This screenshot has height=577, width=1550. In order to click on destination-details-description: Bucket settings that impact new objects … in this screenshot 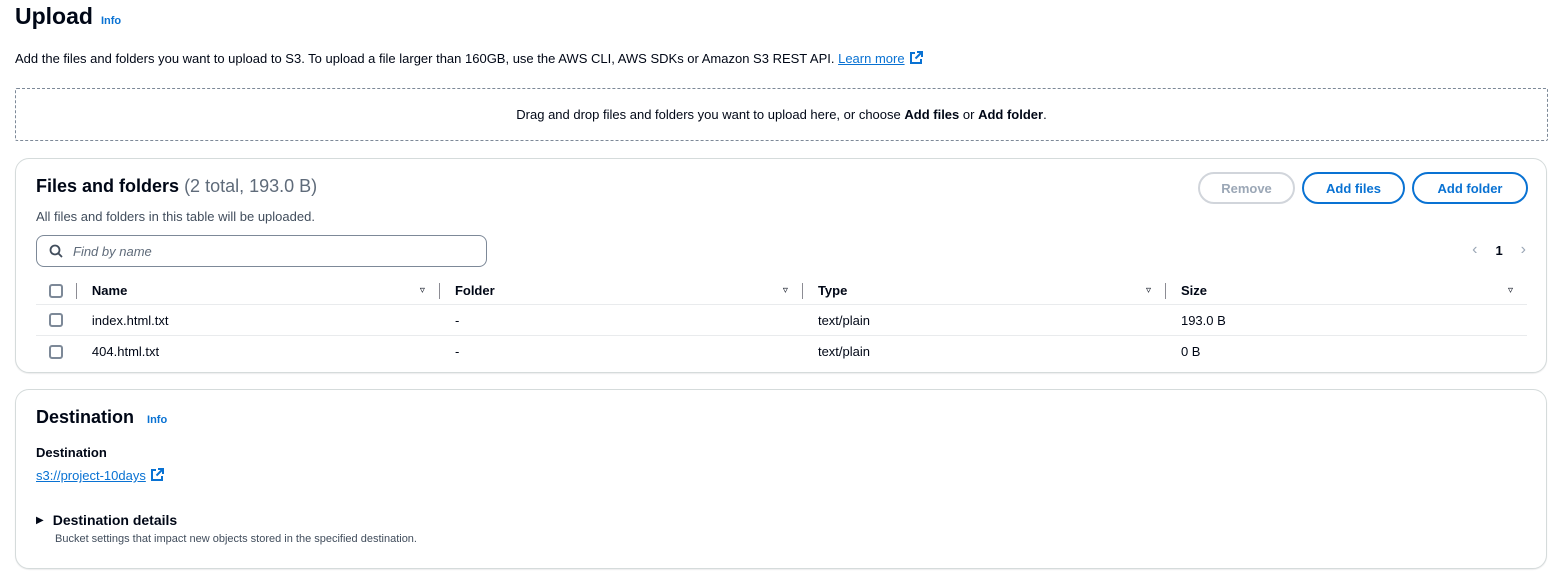, I will do `click(236, 539)`.